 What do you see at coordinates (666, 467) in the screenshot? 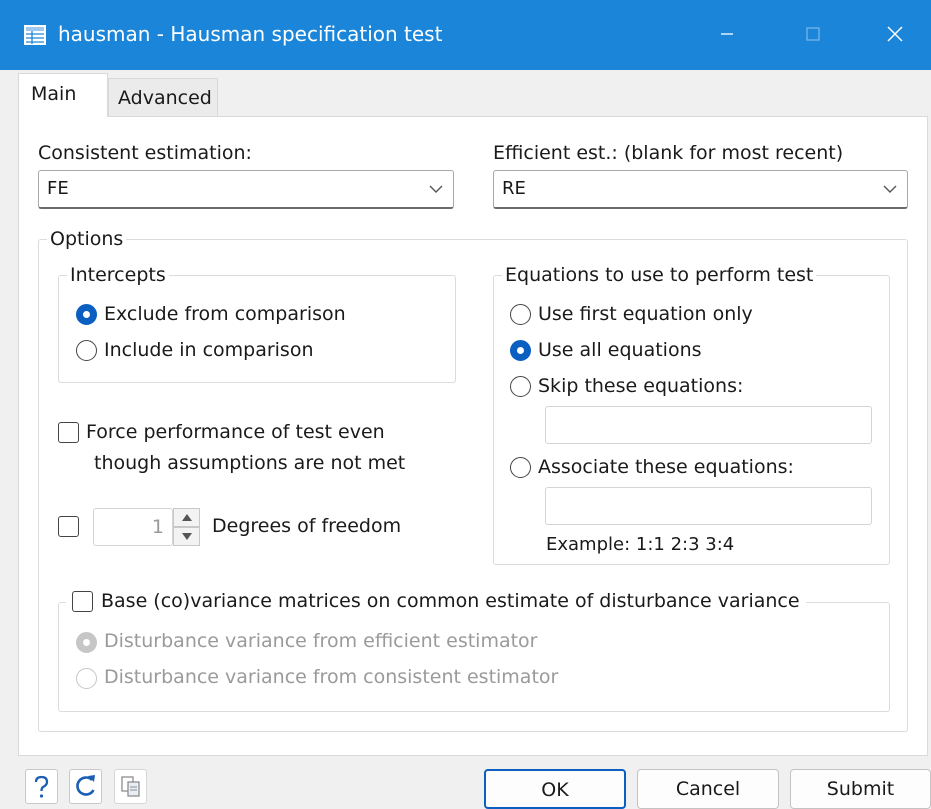
I see `associate-equations-label: Associate these equations:` at bounding box center [666, 467].